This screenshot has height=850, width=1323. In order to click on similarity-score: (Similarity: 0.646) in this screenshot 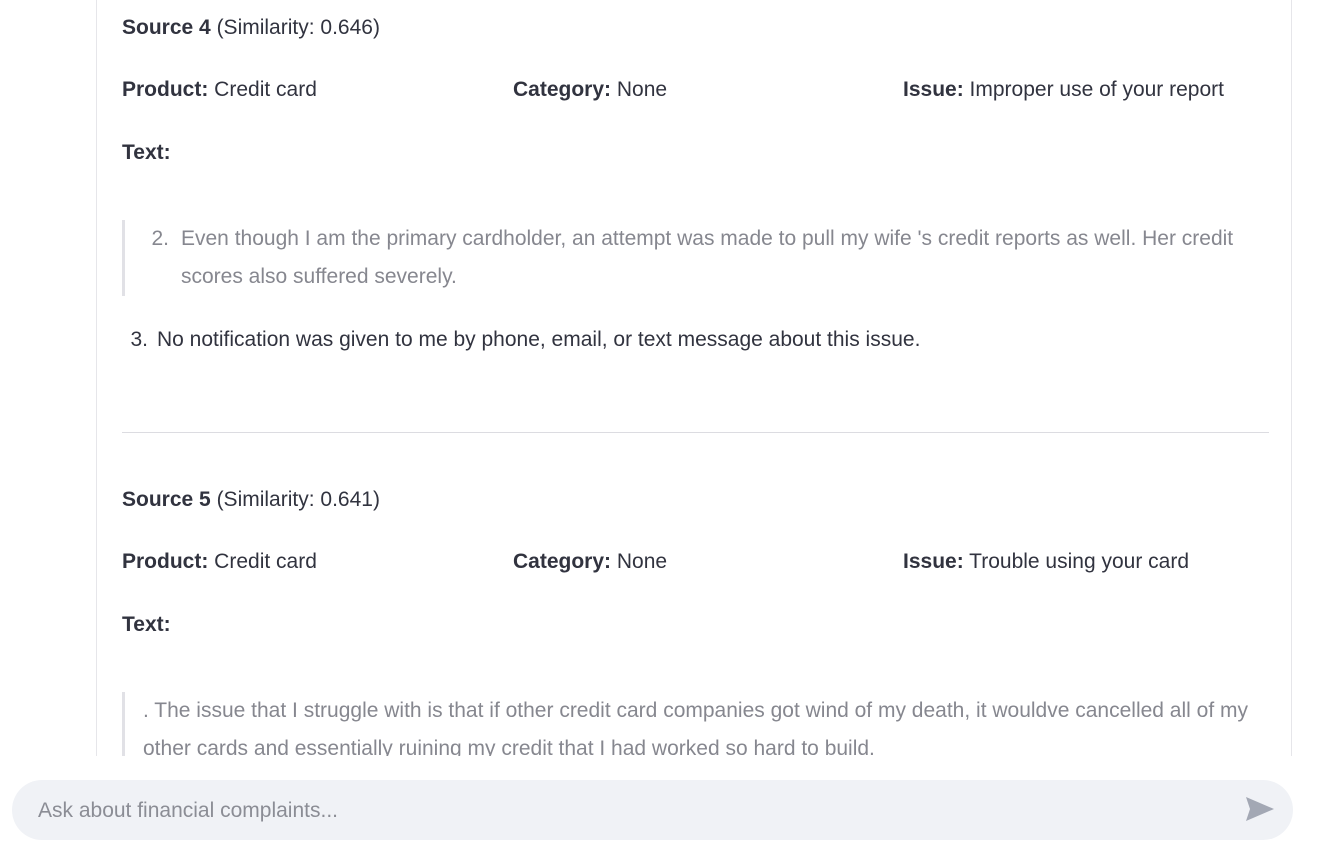, I will do `click(298, 27)`.